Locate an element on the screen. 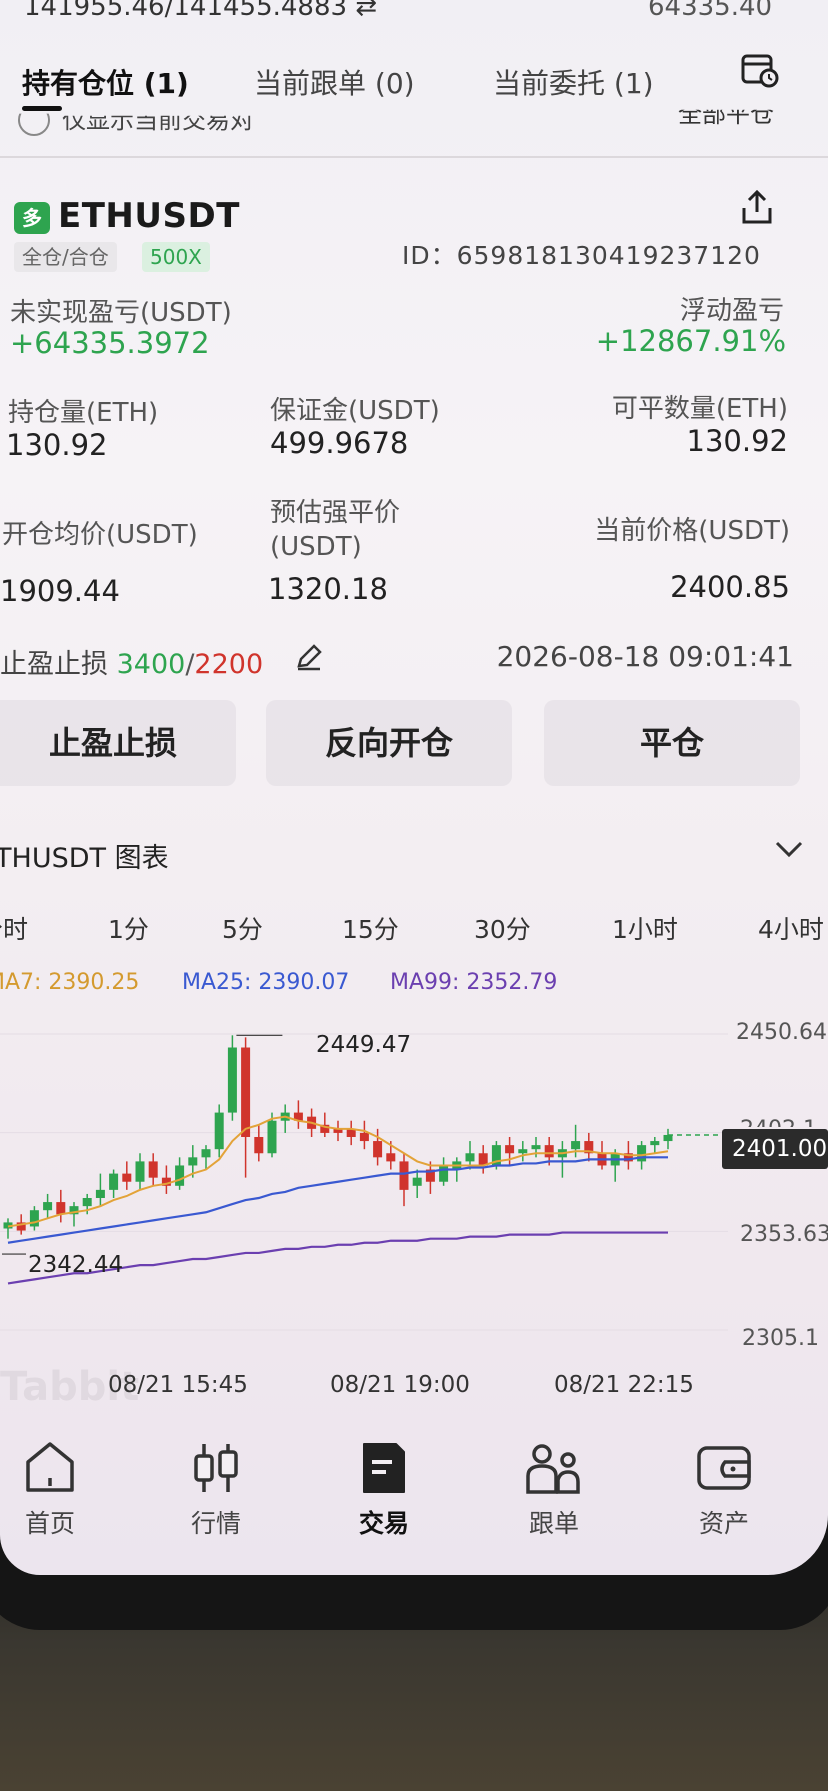 The height and width of the screenshot is (1791, 828). leverage-tag: 500X is located at coordinates (176, 257).